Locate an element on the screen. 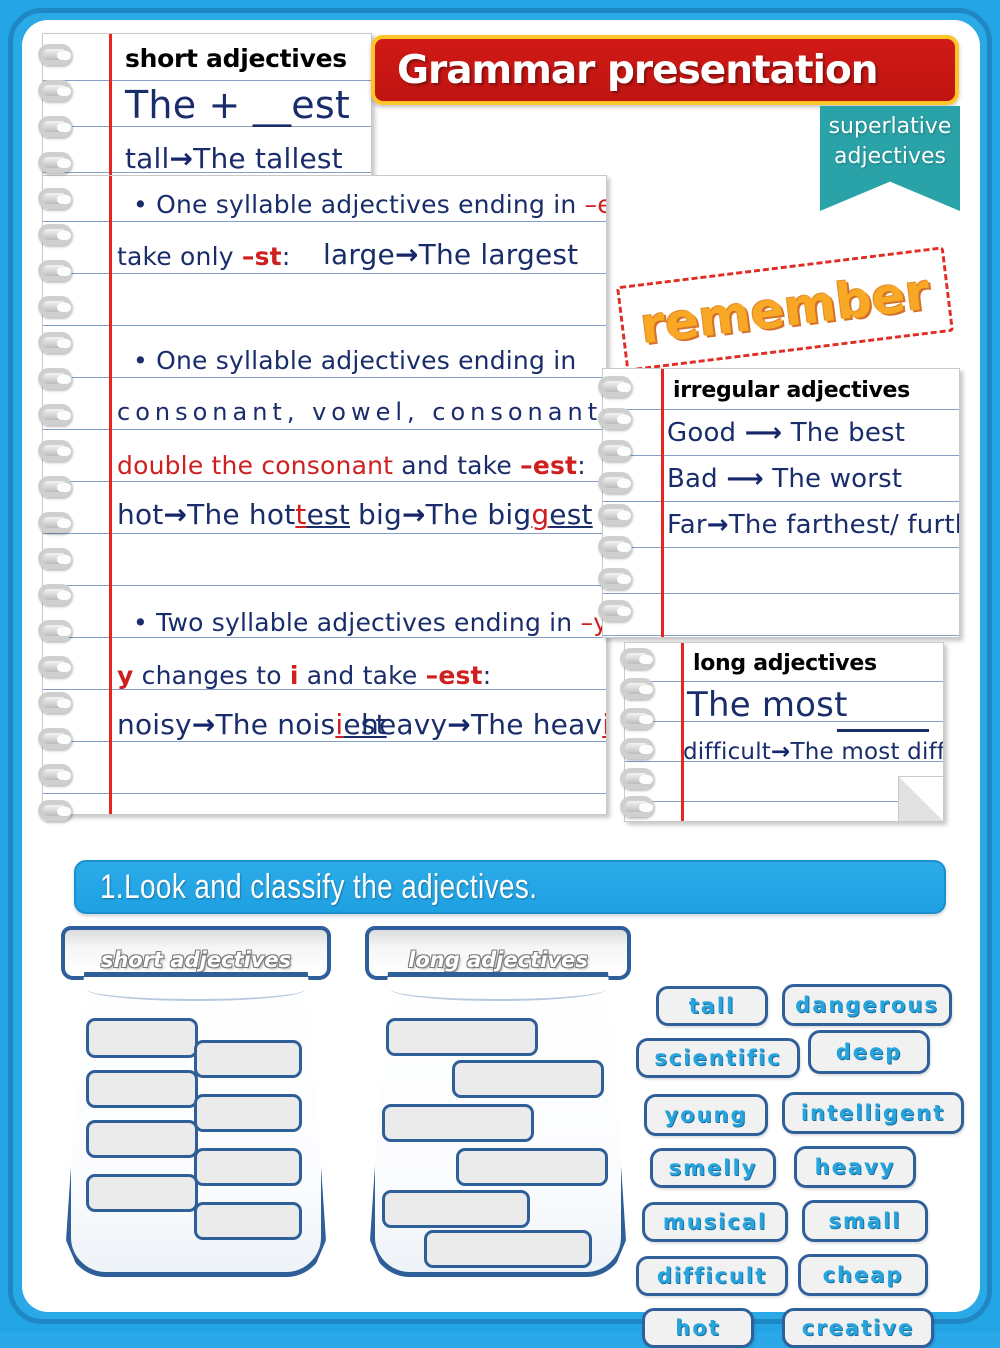 The image size is (1000, 1348). chip-label: dangerous is located at coordinates (867, 1005).